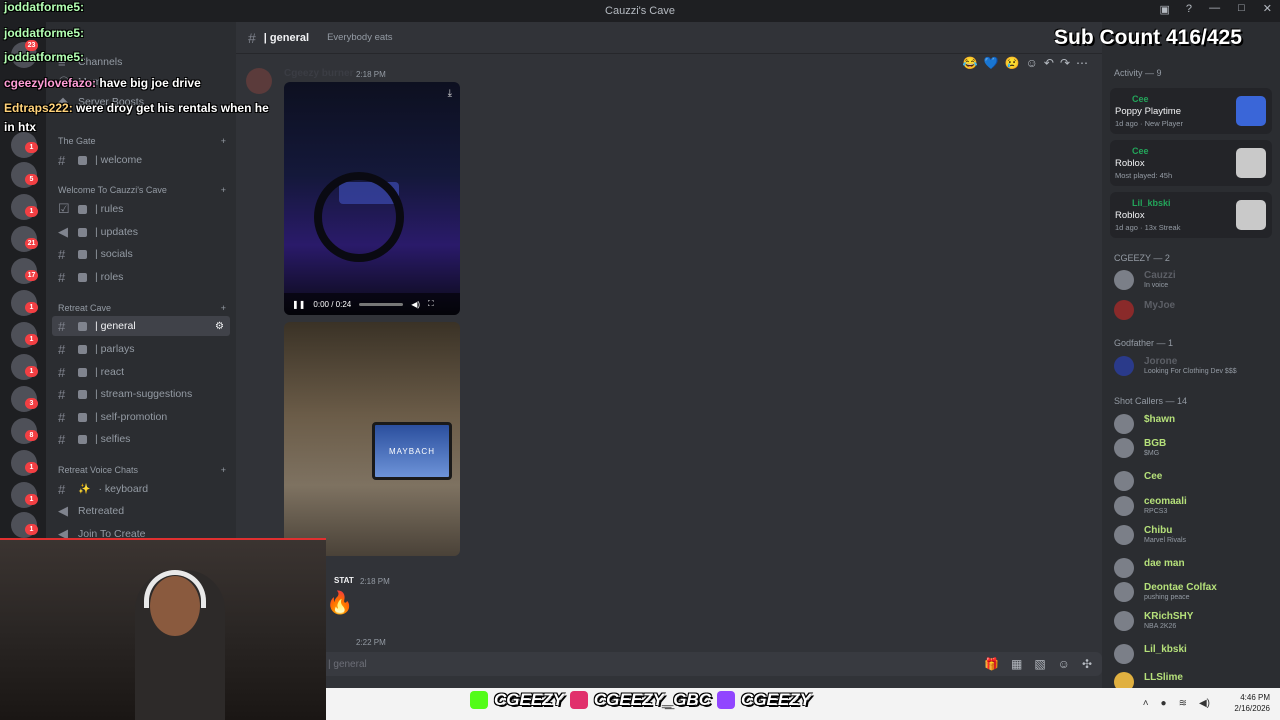 The width and height of the screenshot is (1280, 720). I want to click on member-name: KRichSHY, so click(1169, 616).